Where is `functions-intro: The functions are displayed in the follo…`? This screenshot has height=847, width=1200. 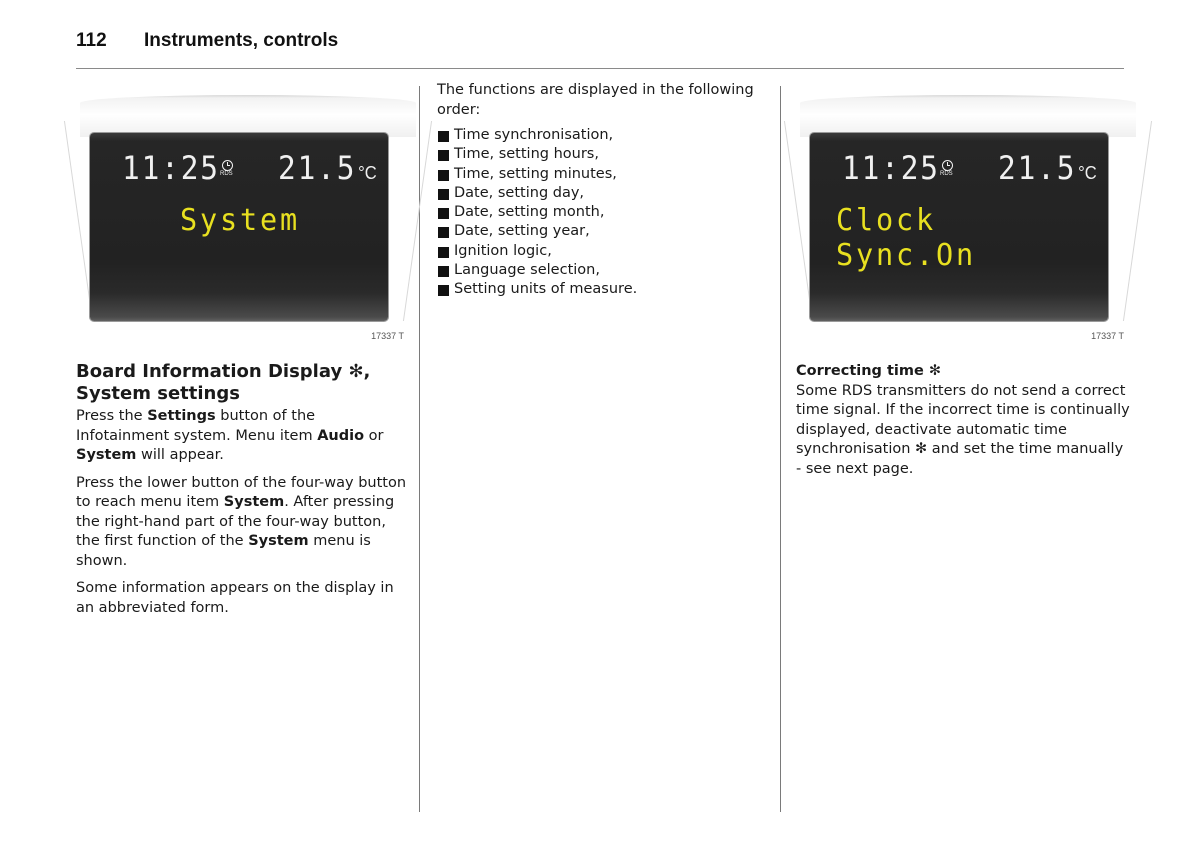 functions-intro: The functions are displayed in the follo… is located at coordinates (595, 100).